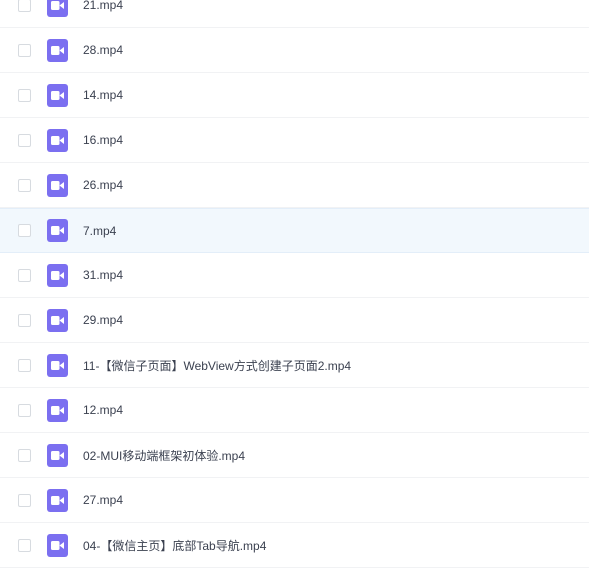 The height and width of the screenshot is (585, 589). Describe the element at coordinates (294, 275) in the screenshot. I see `file-row: 31.mp4` at that location.